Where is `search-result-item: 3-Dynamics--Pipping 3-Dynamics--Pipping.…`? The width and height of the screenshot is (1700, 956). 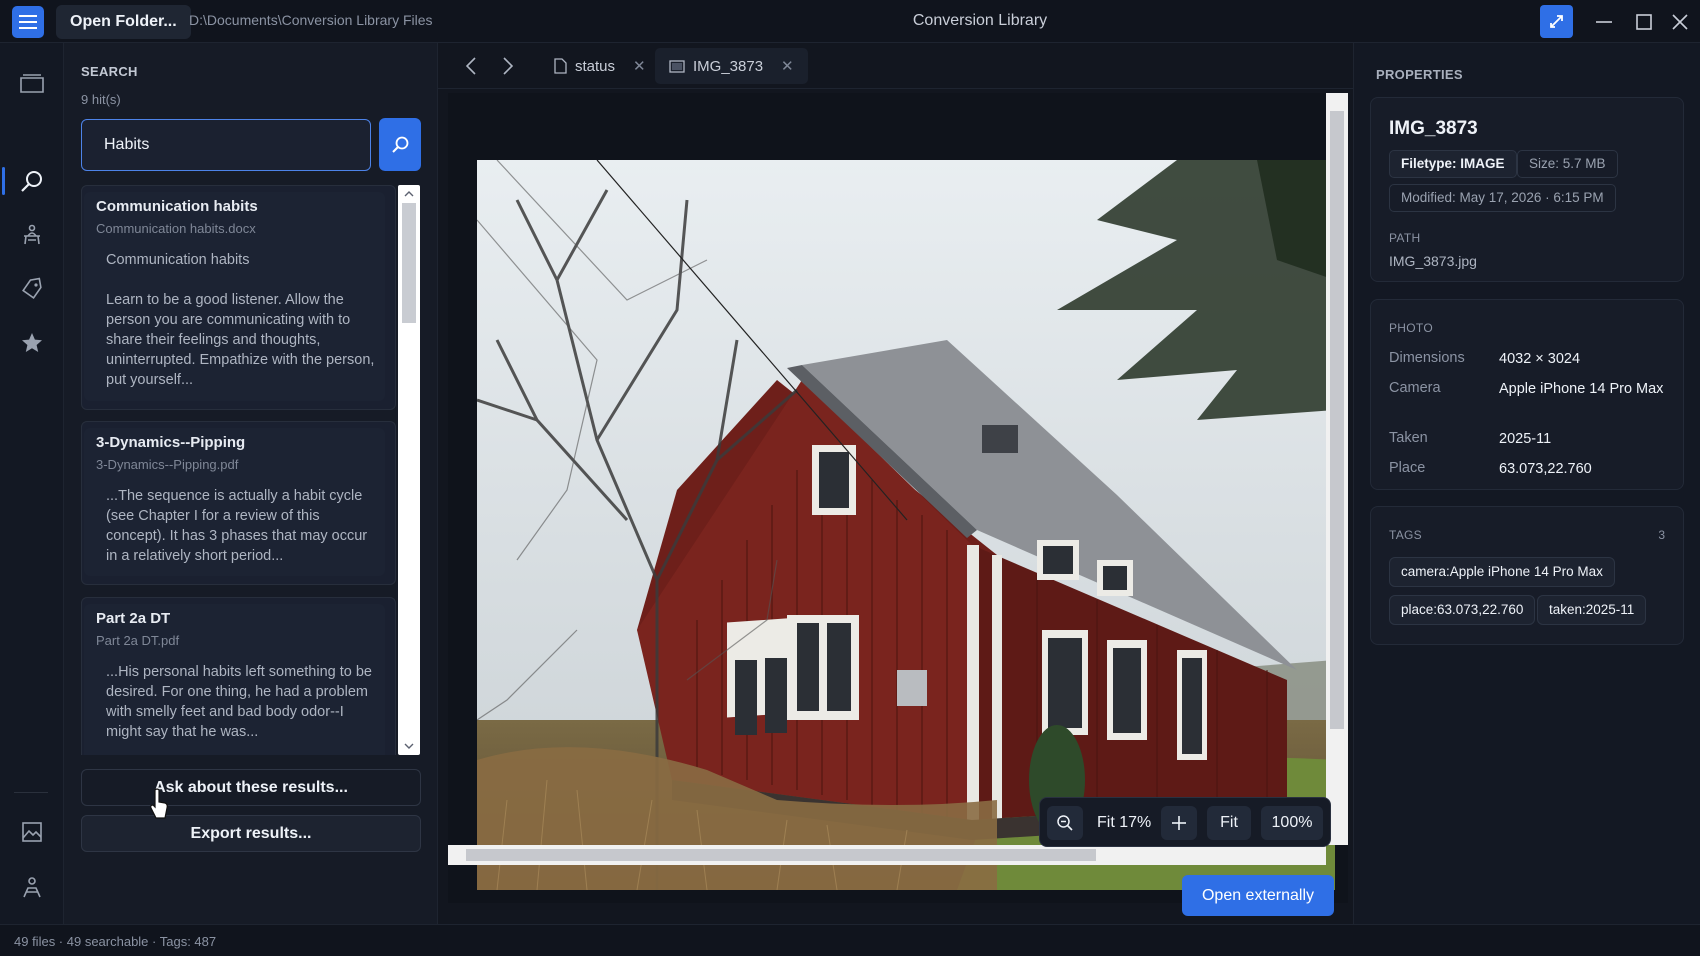
search-result-item: 3-Dynamics--Pipping 3-Dynamics--Pipping.… is located at coordinates (238, 503).